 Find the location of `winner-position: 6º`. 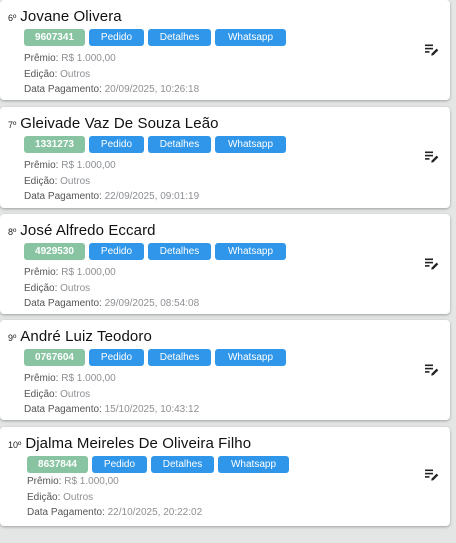

winner-position: 6º is located at coordinates (12, 18).